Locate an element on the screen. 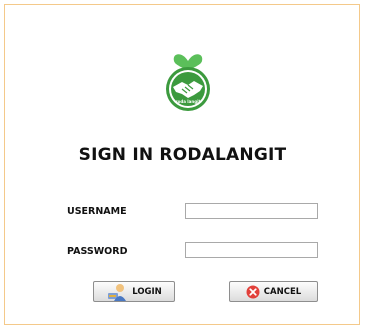  password-input is located at coordinates (251, 250).